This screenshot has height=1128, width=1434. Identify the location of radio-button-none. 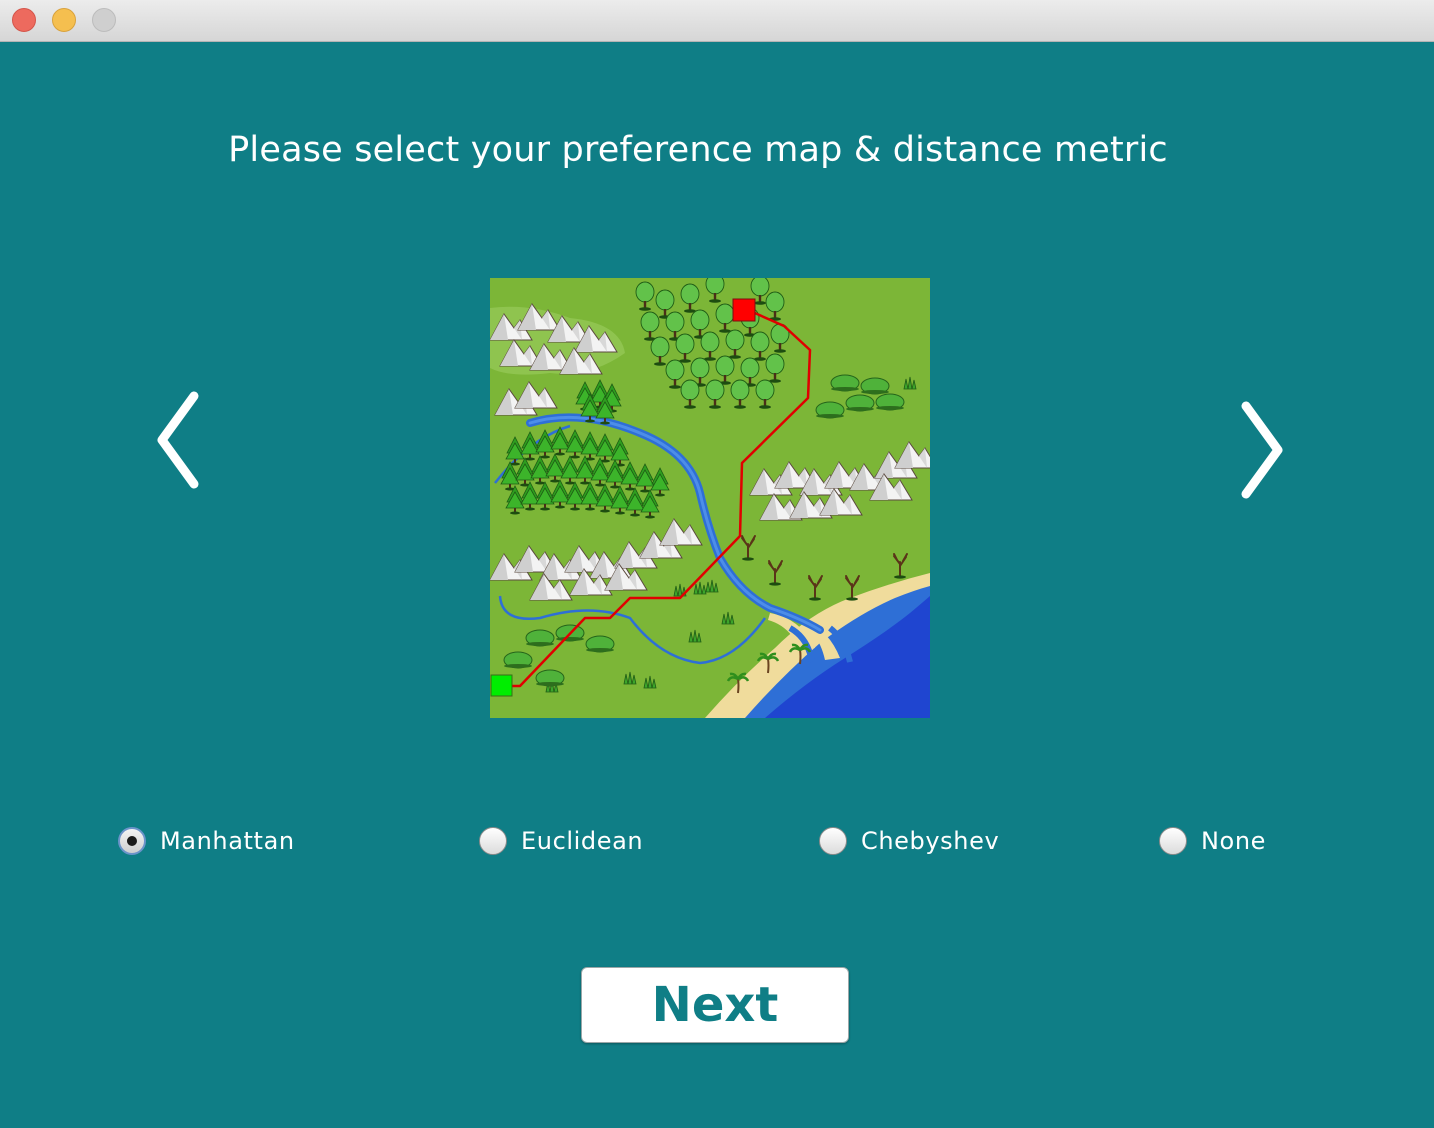
(1173, 841).